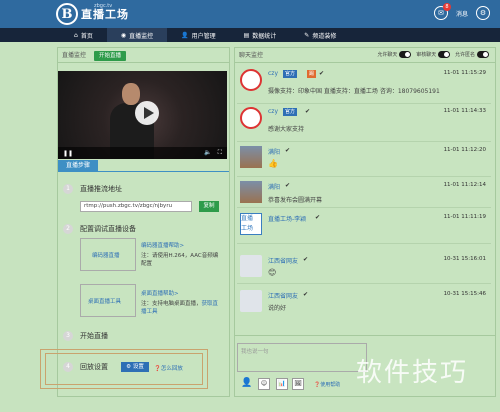  I want to click on chart-icon: 📊, so click(282, 384).